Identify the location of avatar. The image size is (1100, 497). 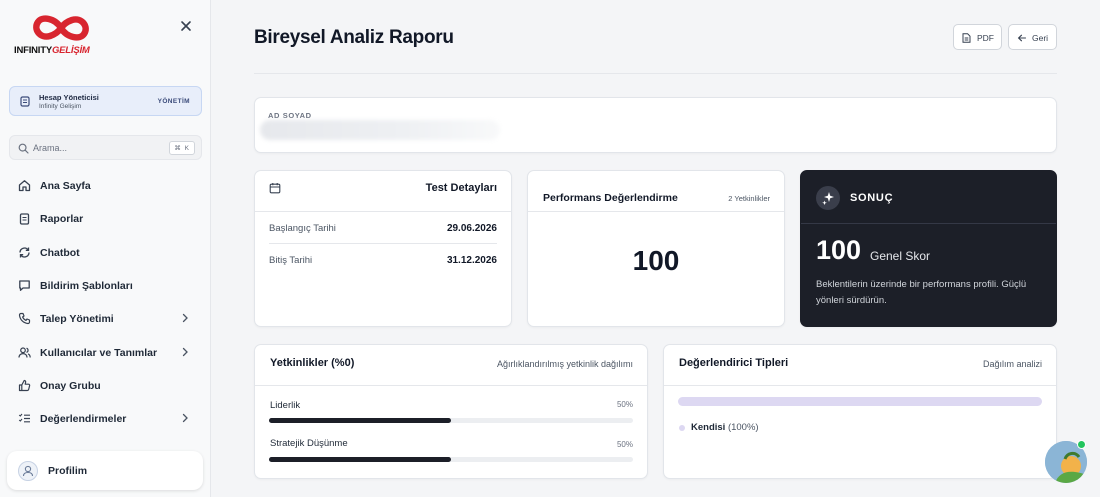
(28, 471).